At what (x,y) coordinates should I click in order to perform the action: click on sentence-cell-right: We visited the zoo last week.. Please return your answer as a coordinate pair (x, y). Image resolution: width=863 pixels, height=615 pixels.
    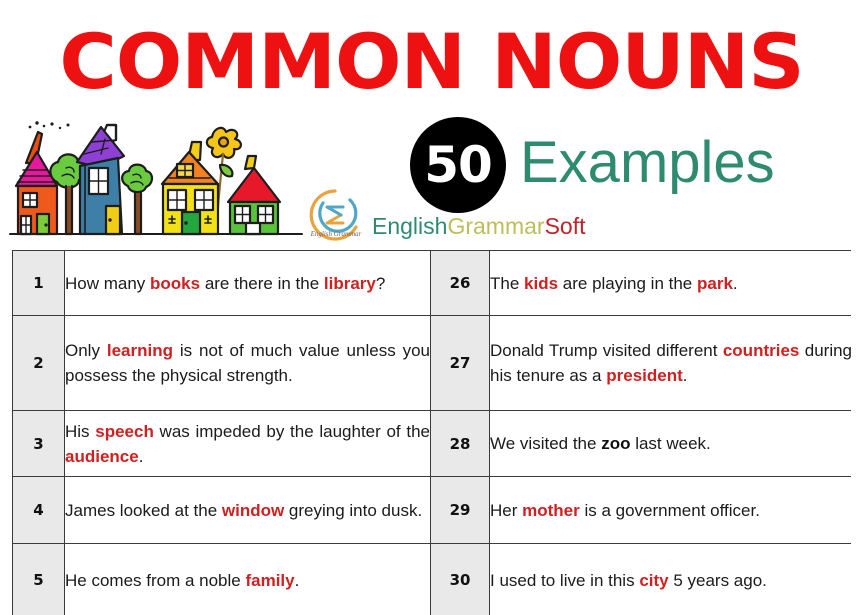
    Looking at the image, I should click on (670, 443).